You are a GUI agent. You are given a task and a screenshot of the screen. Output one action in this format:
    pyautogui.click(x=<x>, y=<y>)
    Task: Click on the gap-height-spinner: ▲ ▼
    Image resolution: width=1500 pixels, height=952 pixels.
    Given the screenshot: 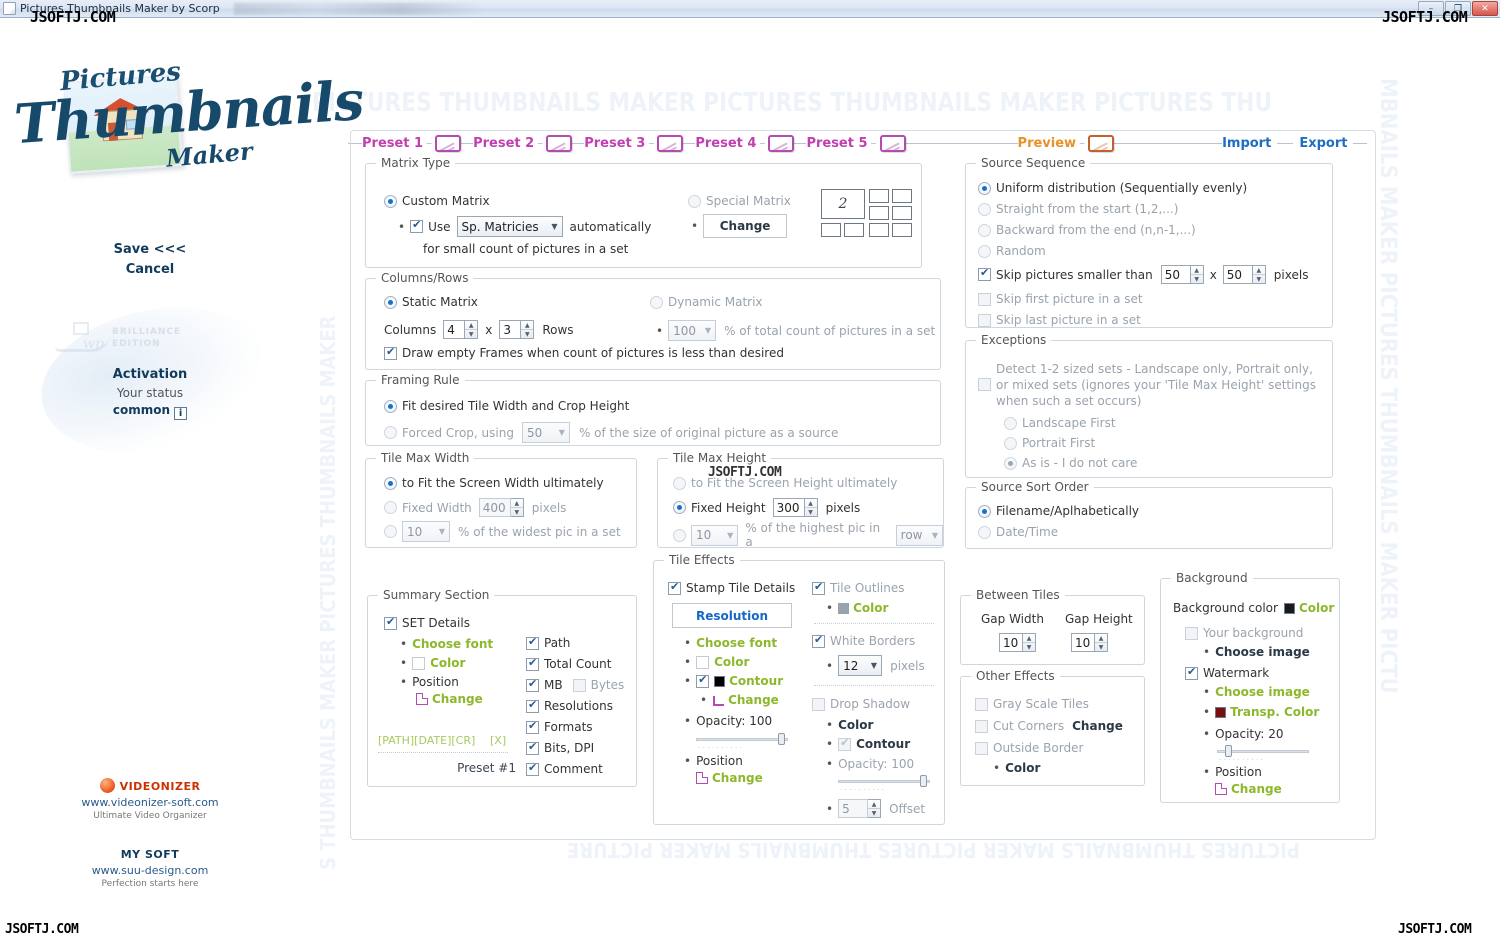 What is the action you would take?
    pyautogui.click(x=1101, y=642)
    